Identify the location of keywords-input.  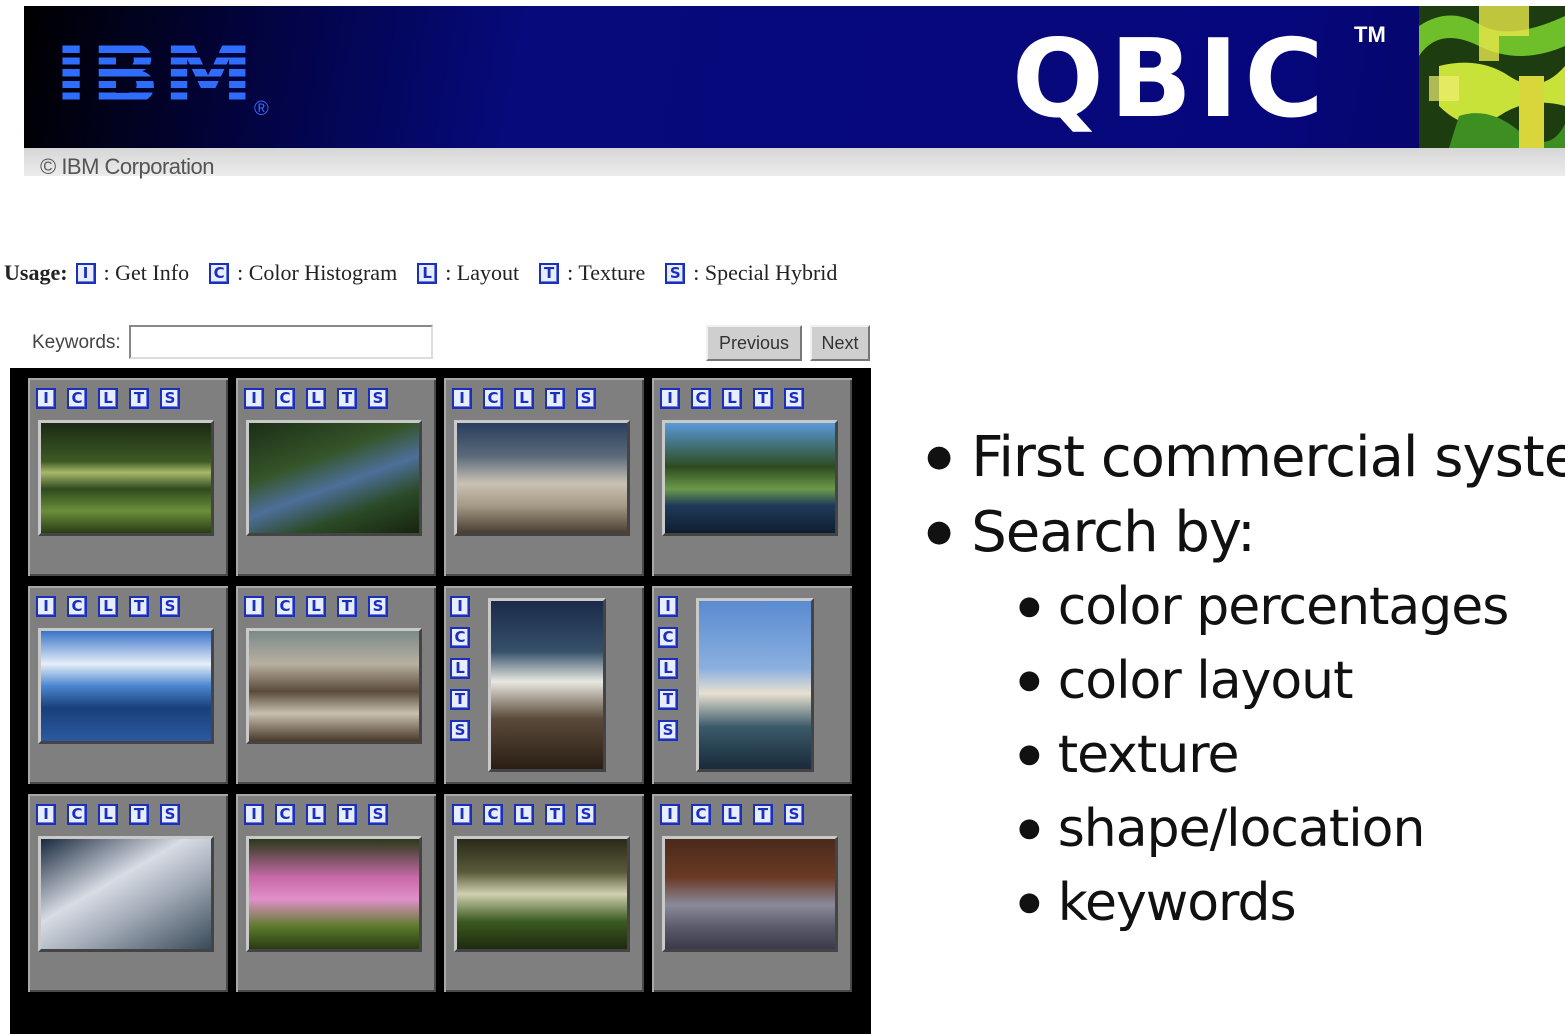
(281, 342).